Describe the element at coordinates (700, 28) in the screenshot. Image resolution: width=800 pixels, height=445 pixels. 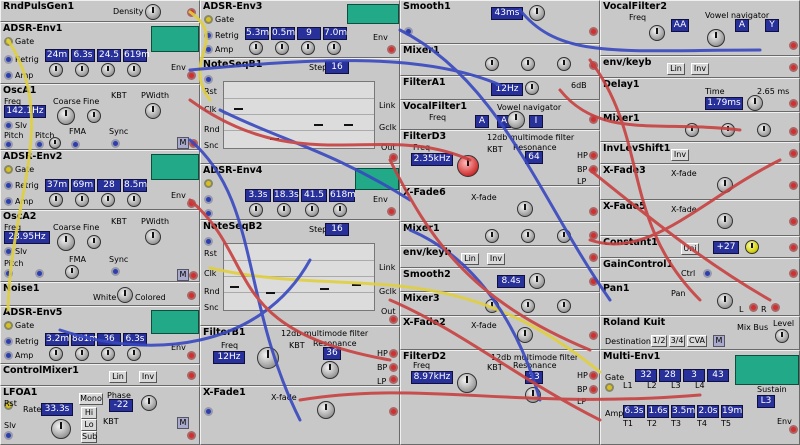
I see `module-vocalfilter2: VocalFilter2 Vowel navigator Freq AA A Y` at that location.